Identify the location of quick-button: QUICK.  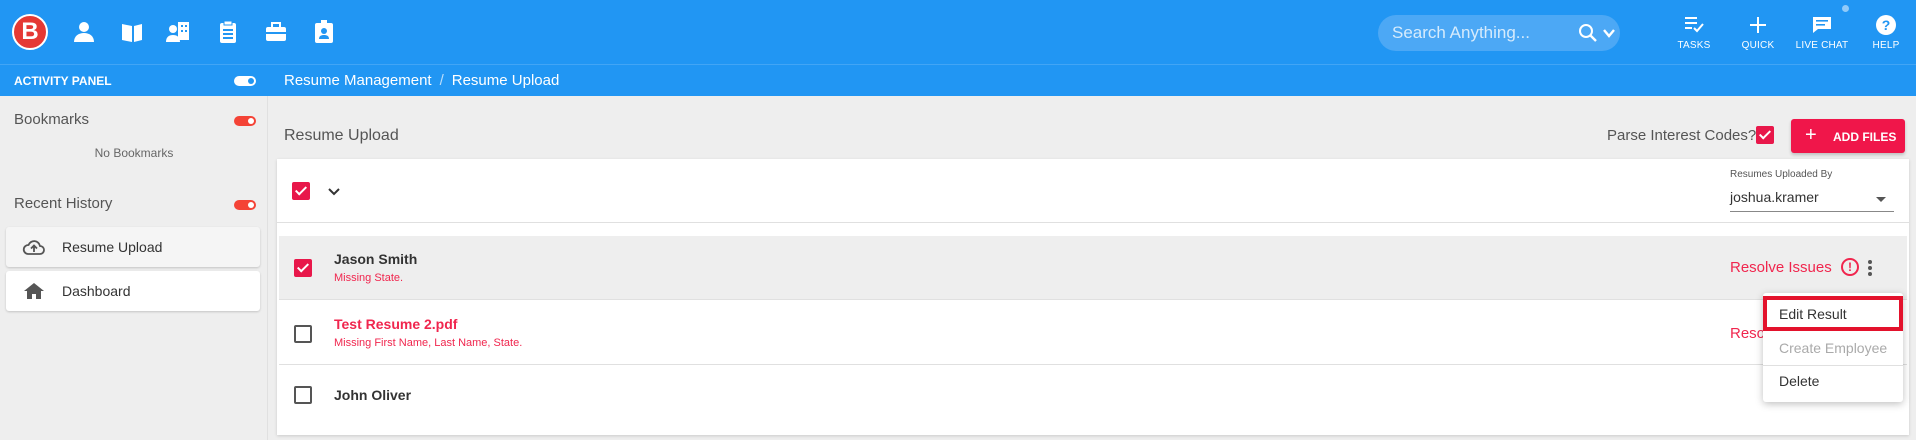
(1758, 35).